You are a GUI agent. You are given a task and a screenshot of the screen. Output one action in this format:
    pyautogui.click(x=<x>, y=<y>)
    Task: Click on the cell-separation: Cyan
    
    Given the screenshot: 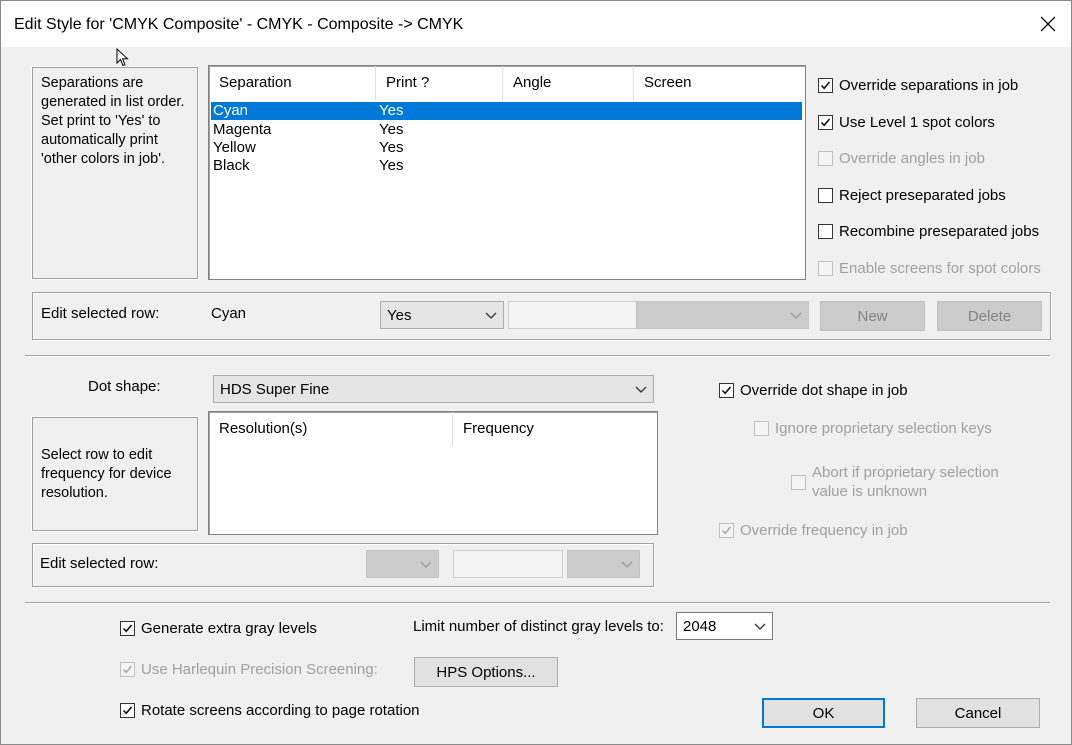 What is the action you would take?
    pyautogui.click(x=231, y=110)
    